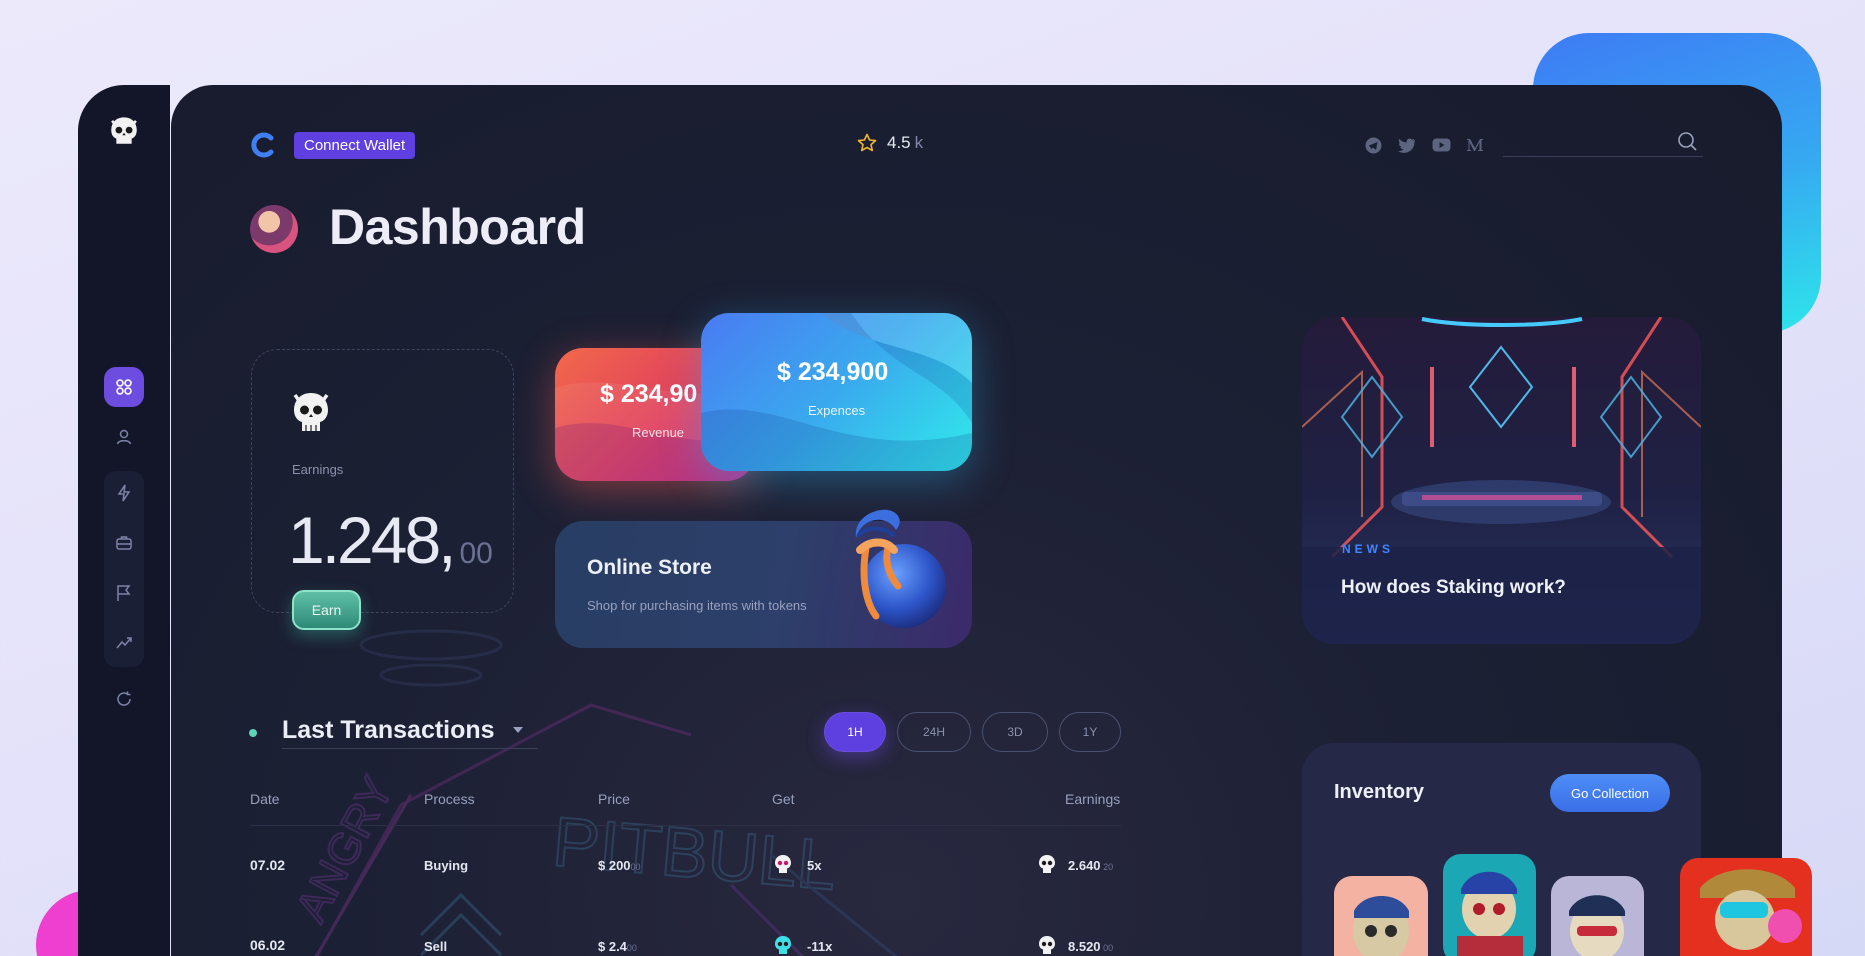 This screenshot has width=1865, height=956. Describe the element at coordinates (1091, 946) in the screenshot. I see `row-earnings: 8.520 00` at that location.